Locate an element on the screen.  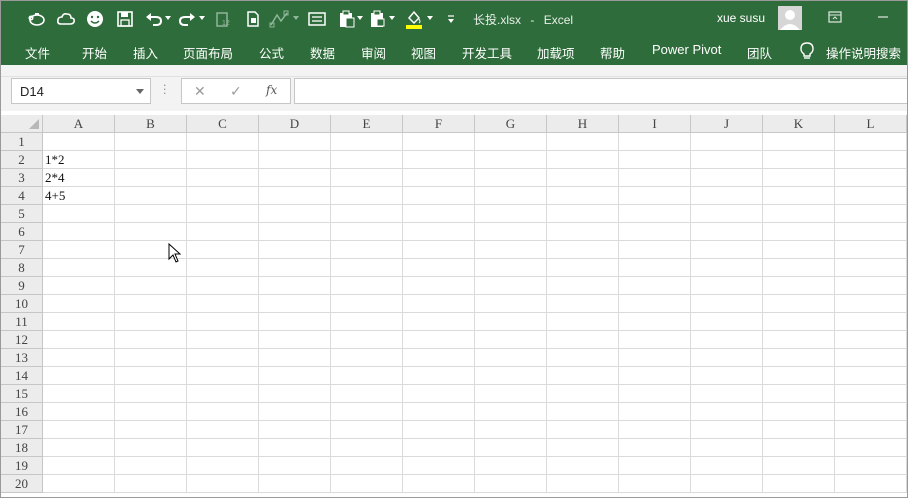
tab-formulas: 公式 is located at coordinates (271, 52).